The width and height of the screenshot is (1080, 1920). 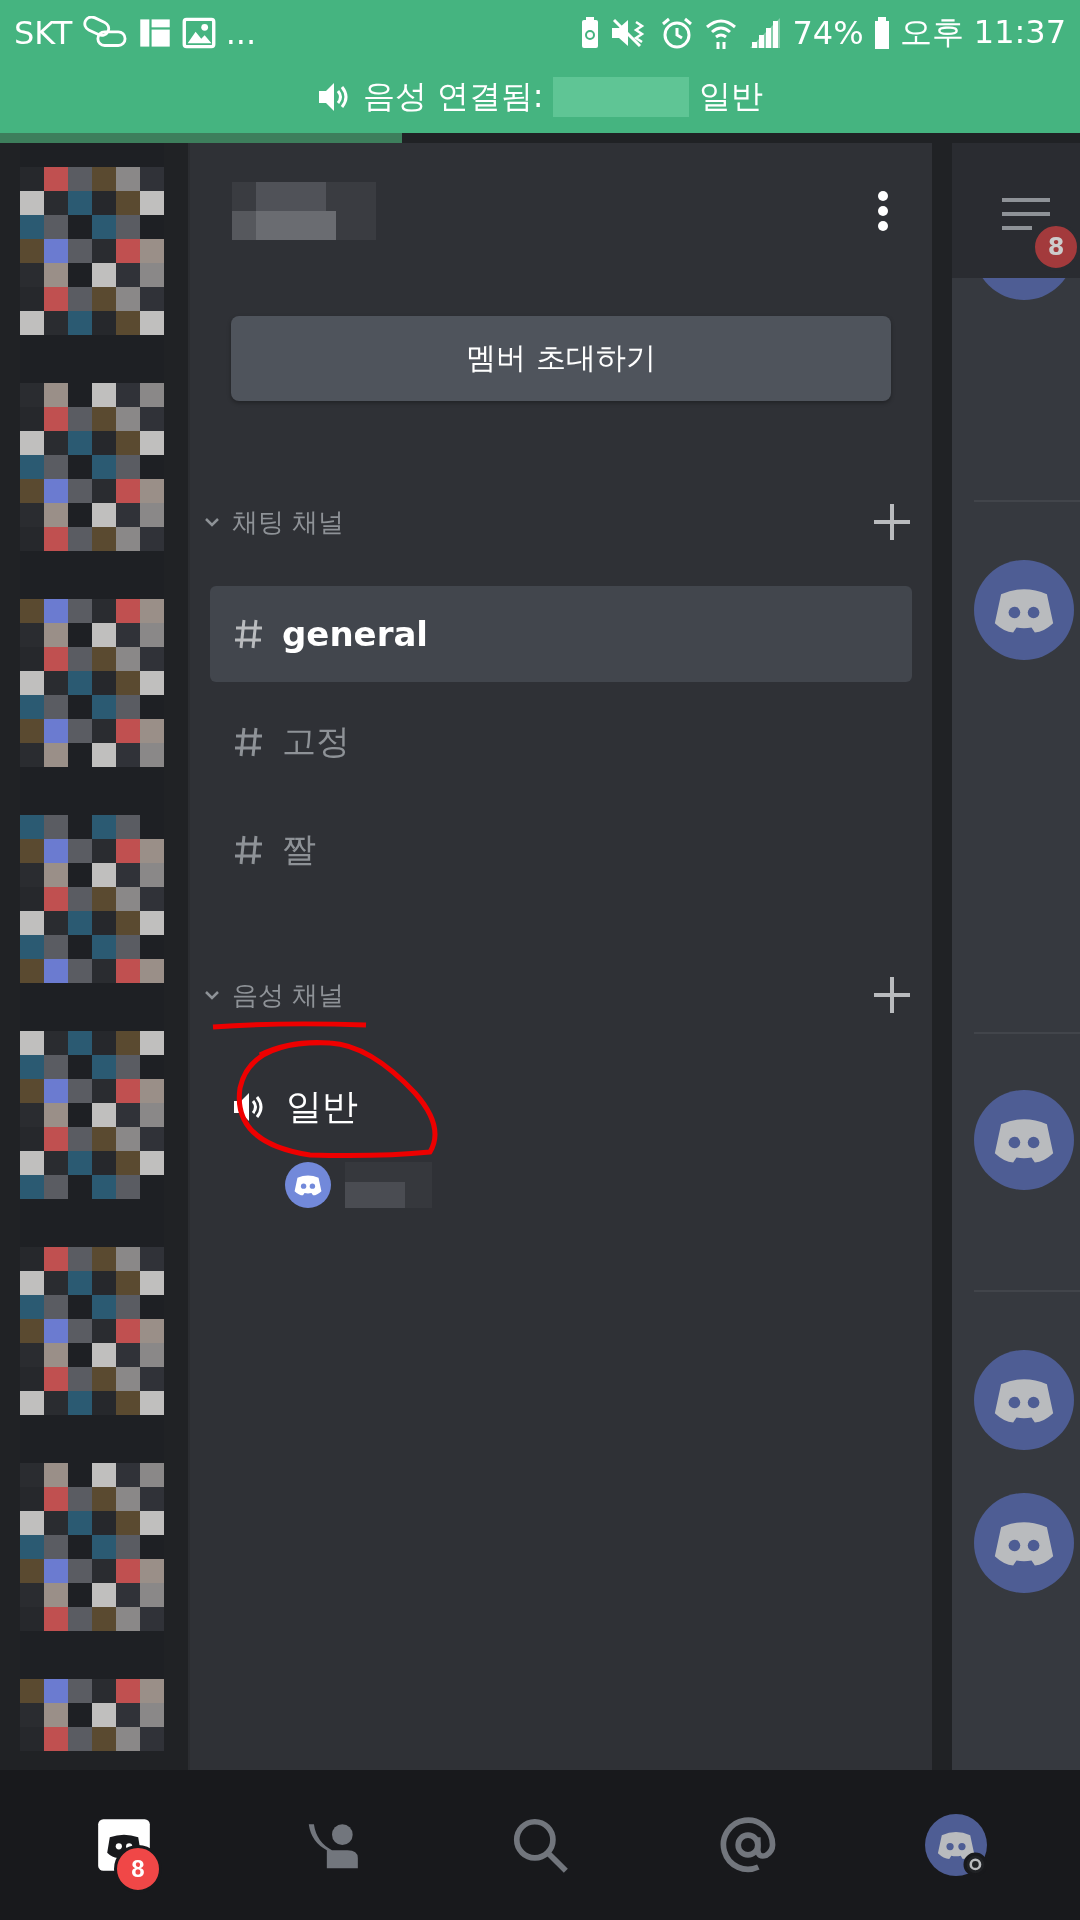 I want to click on pills-icon, so click(x=105, y=33).